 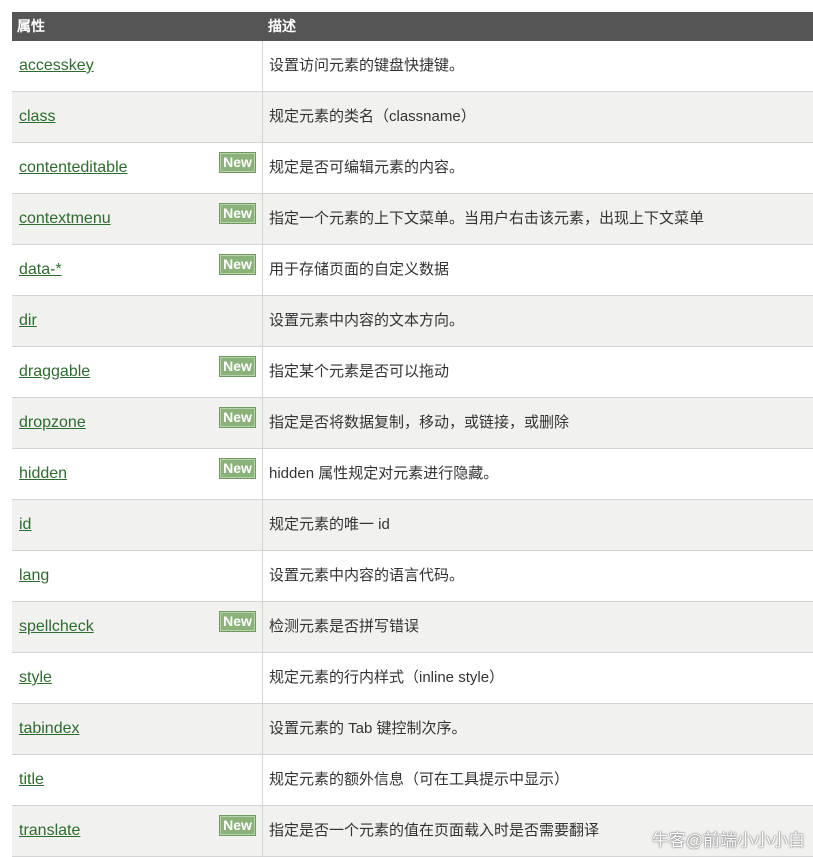 What do you see at coordinates (52, 423) in the screenshot?
I see `attribute-link: dropzone` at bounding box center [52, 423].